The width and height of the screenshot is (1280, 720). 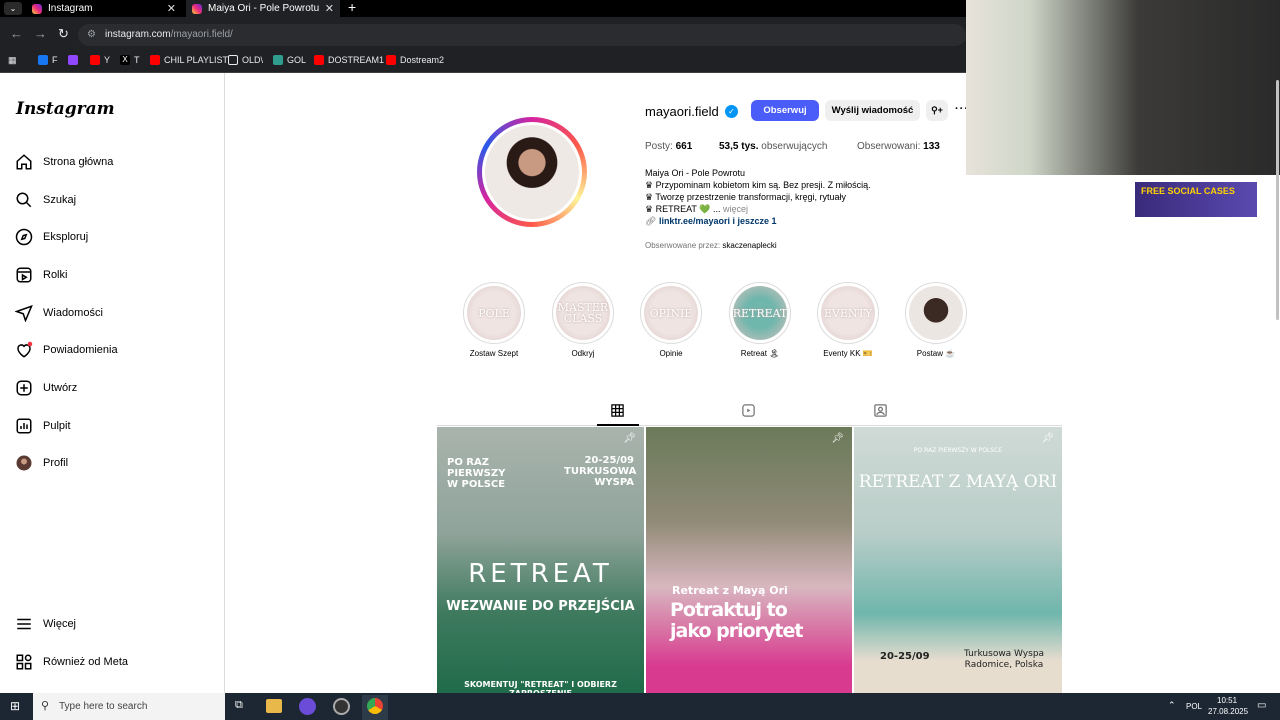 What do you see at coordinates (349, 60) in the screenshot?
I see `bookmark-dostream1: DOSTREAM1` at bounding box center [349, 60].